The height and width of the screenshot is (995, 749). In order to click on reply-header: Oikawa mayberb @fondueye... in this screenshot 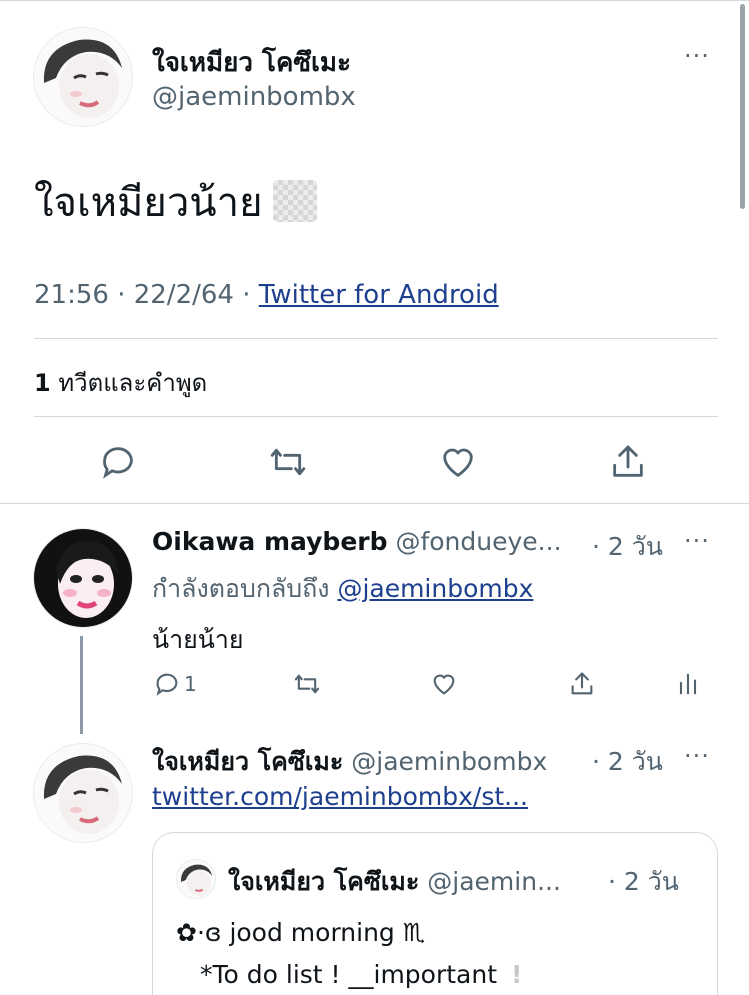, I will do `click(357, 541)`.